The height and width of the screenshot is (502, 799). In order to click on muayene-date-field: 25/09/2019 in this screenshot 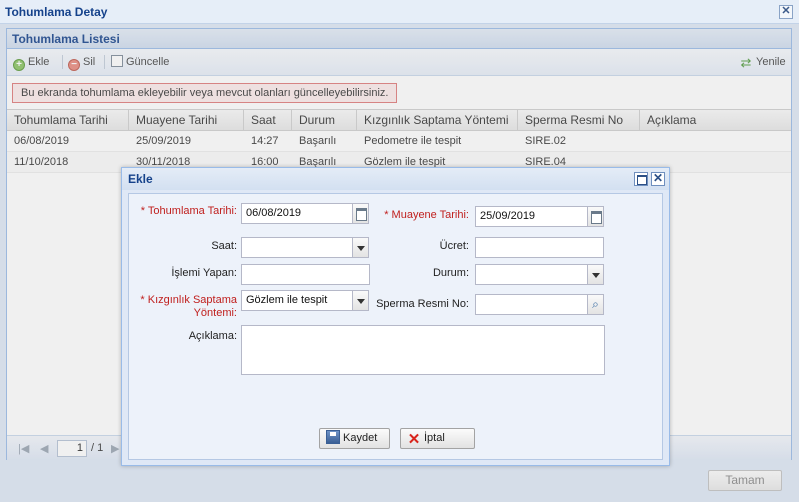, I will do `click(539, 216)`.